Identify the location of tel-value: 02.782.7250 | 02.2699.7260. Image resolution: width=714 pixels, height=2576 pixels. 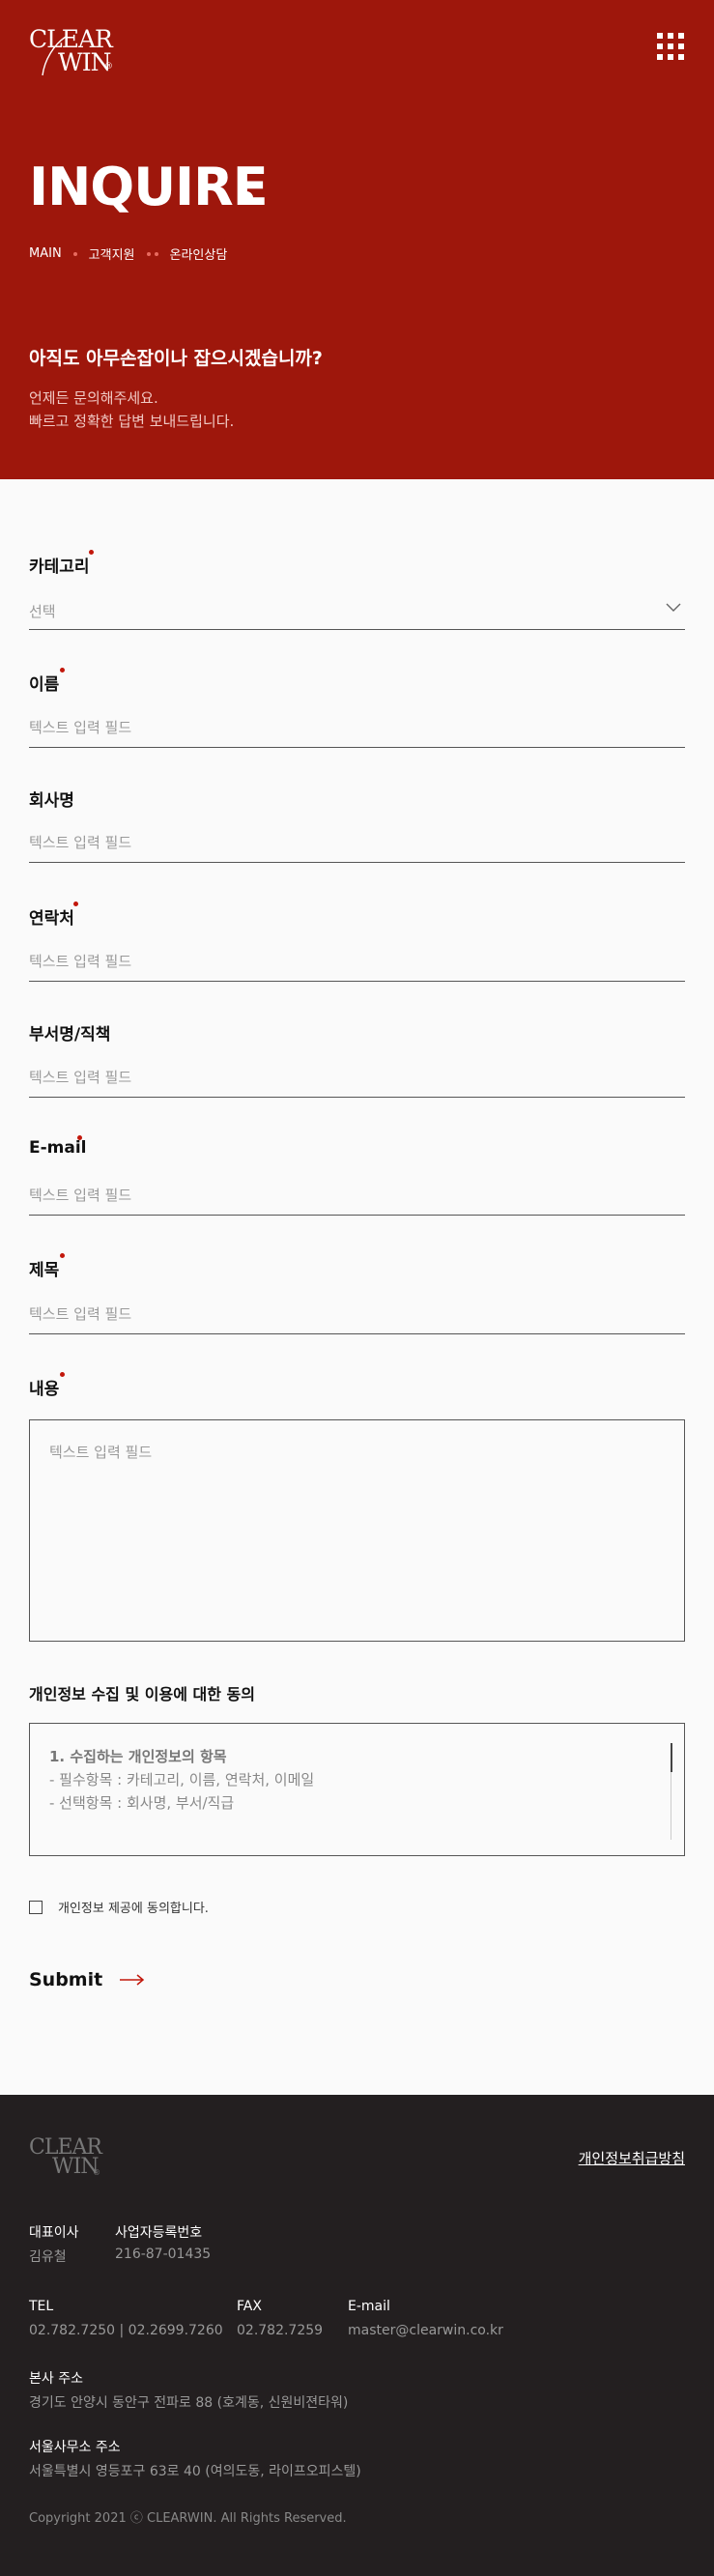
(126, 2331).